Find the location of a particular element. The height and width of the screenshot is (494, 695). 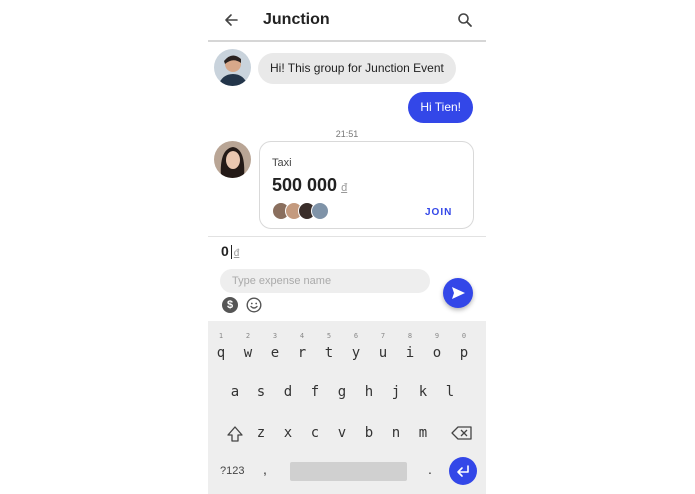

key-label: i is located at coordinates (410, 353).